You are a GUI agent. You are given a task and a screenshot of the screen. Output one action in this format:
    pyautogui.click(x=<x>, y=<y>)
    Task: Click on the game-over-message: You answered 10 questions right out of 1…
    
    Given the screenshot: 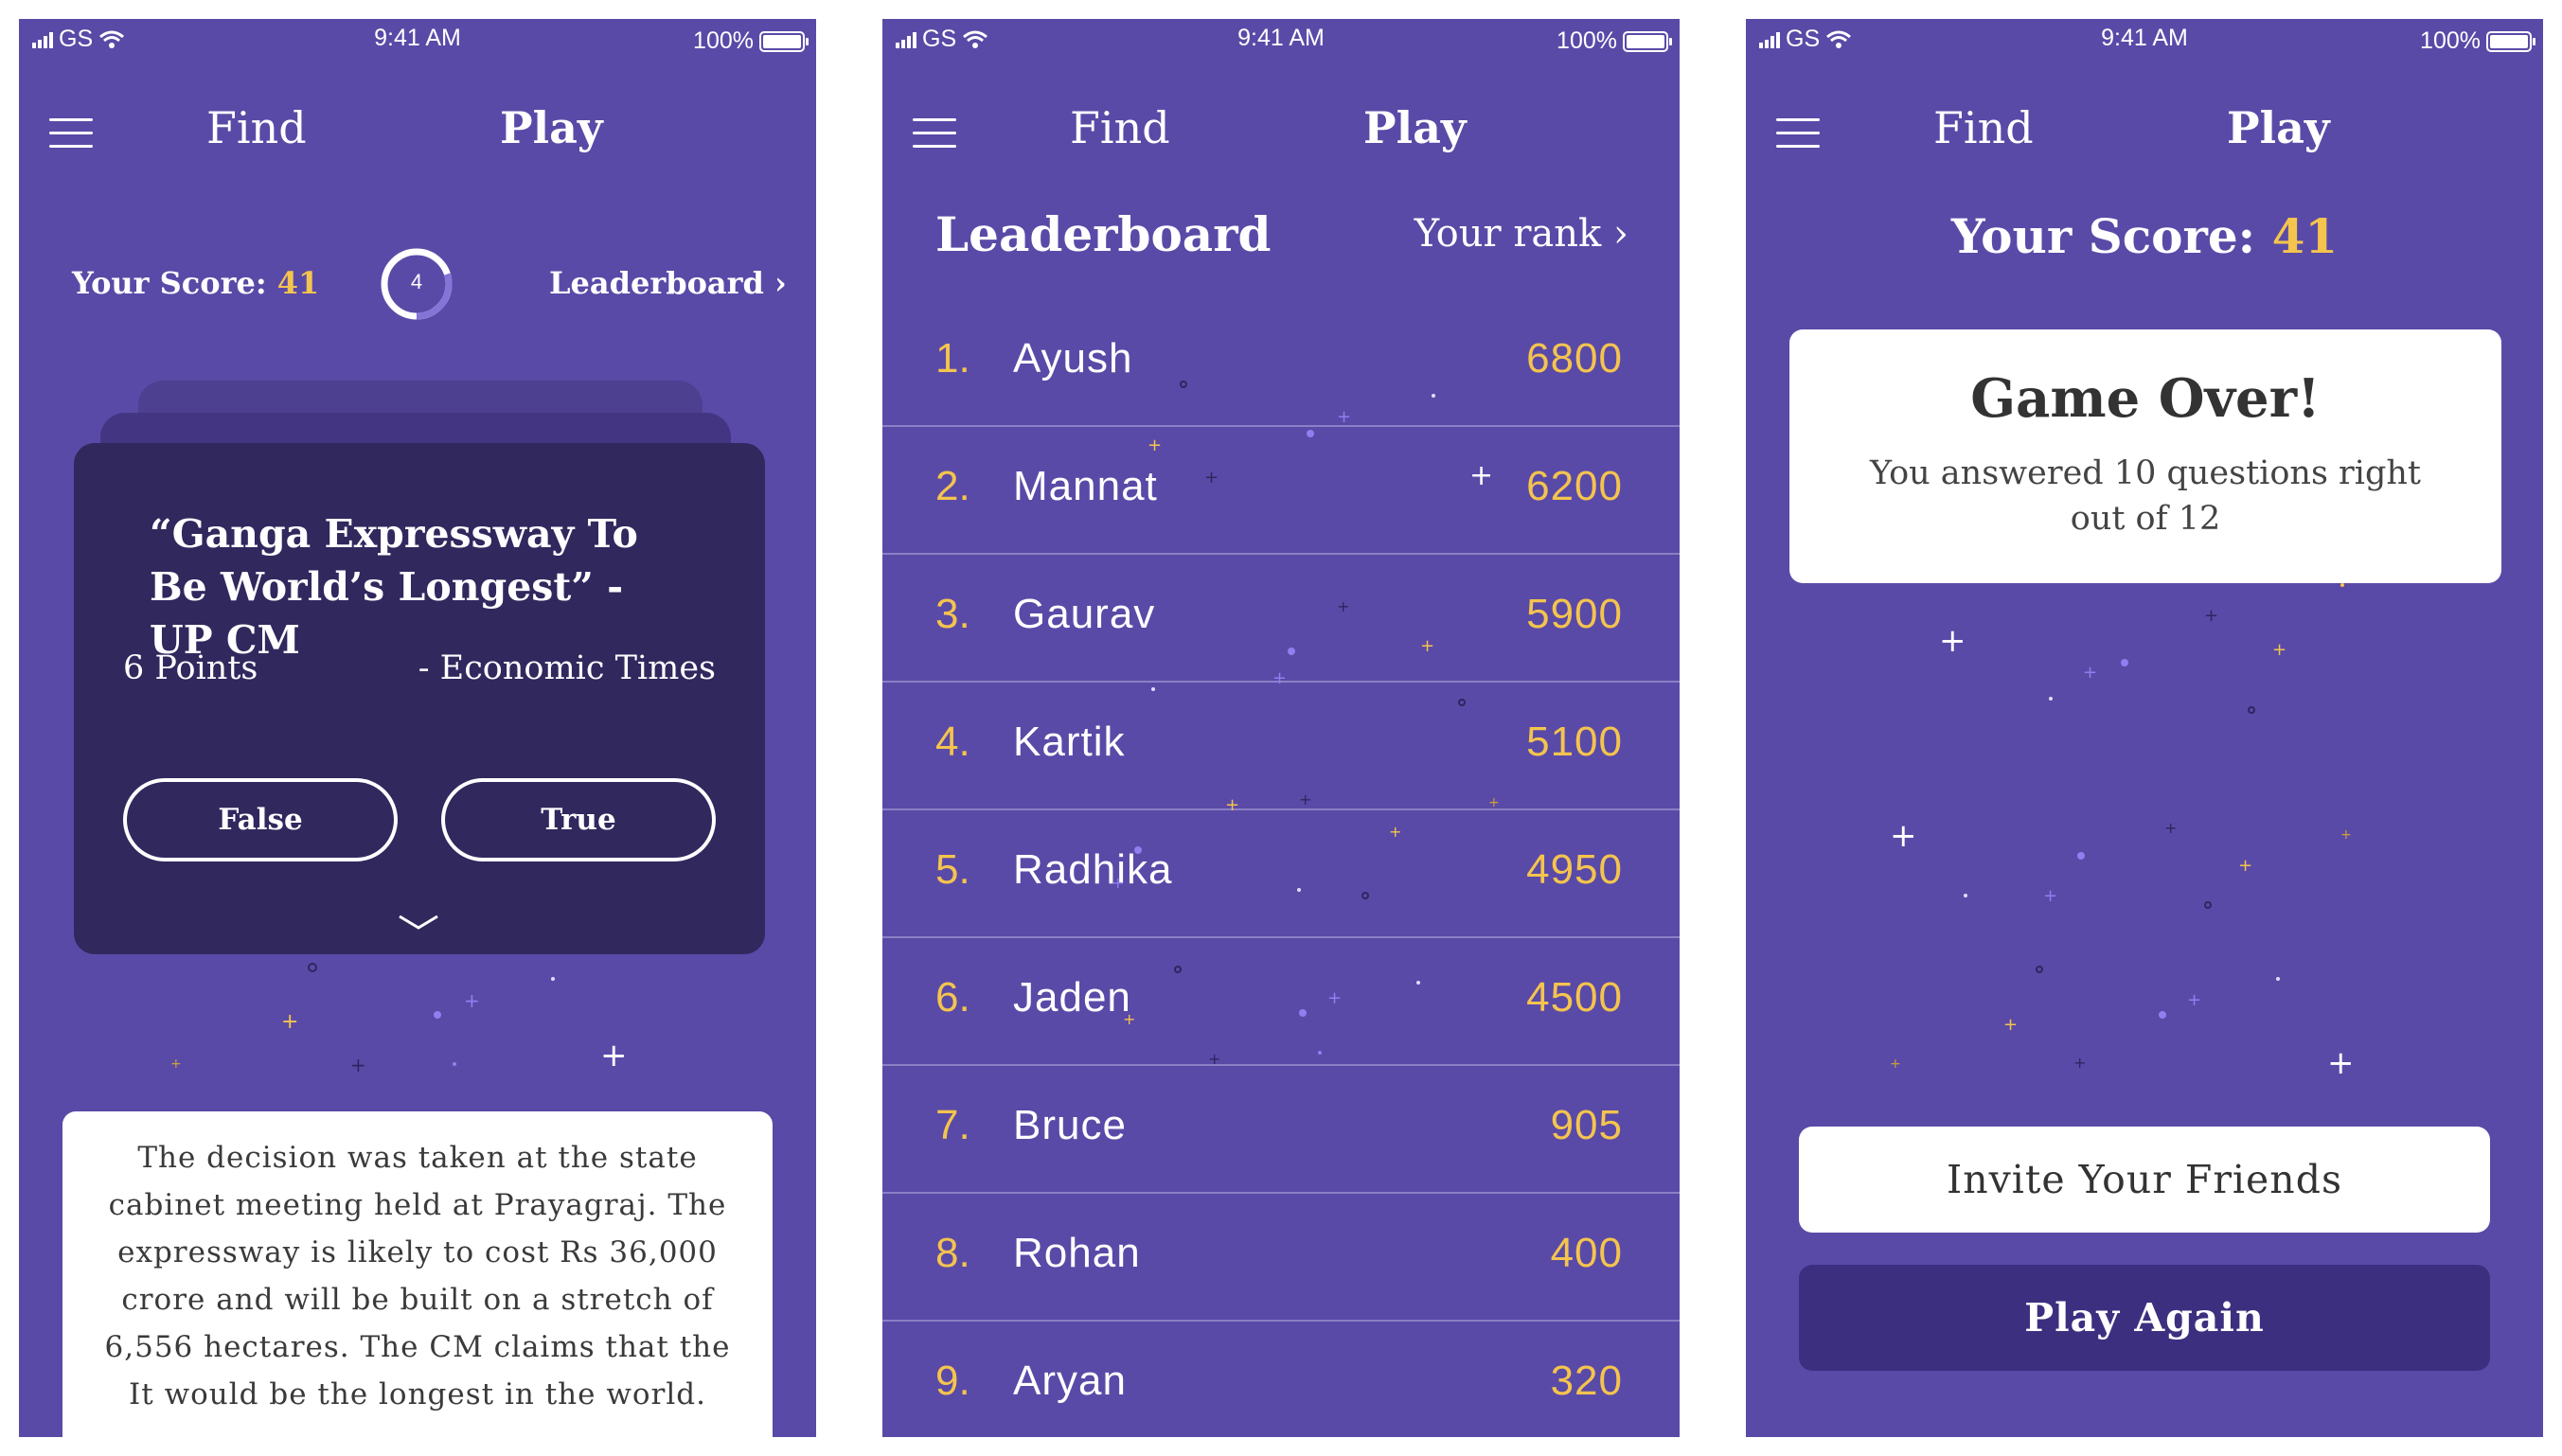 What is the action you would take?
    pyautogui.click(x=2146, y=496)
    